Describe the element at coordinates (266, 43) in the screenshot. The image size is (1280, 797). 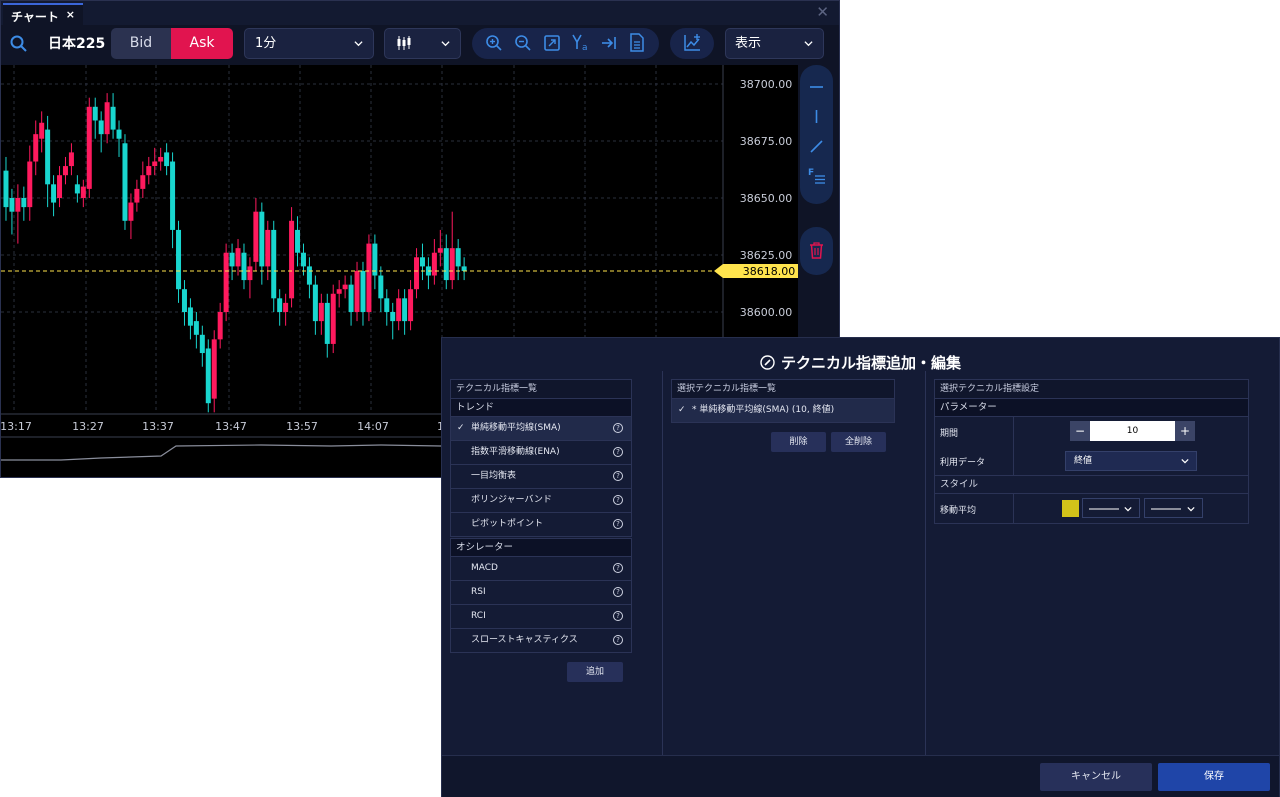
I see `interval-value: 1分` at that location.